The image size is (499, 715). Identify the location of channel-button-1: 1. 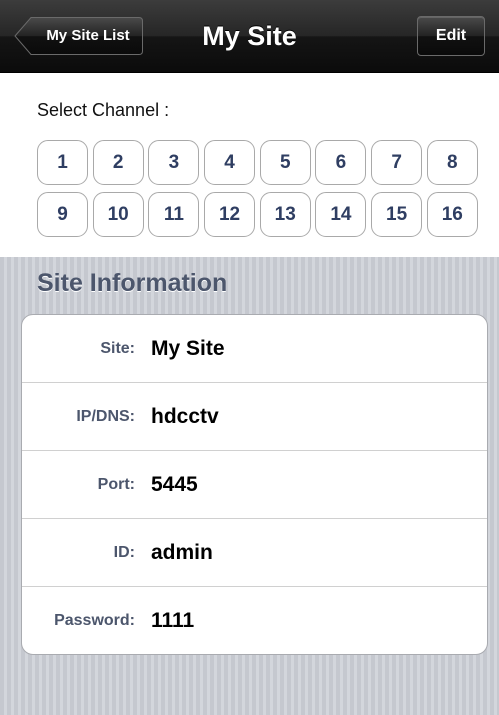
(62, 162).